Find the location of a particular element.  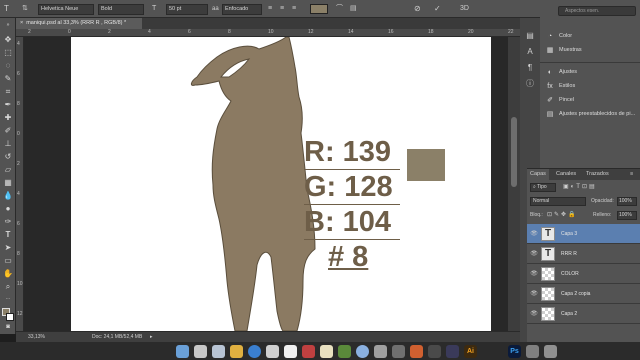

type-tool-preset-icon: T is located at coordinates (6, 9).